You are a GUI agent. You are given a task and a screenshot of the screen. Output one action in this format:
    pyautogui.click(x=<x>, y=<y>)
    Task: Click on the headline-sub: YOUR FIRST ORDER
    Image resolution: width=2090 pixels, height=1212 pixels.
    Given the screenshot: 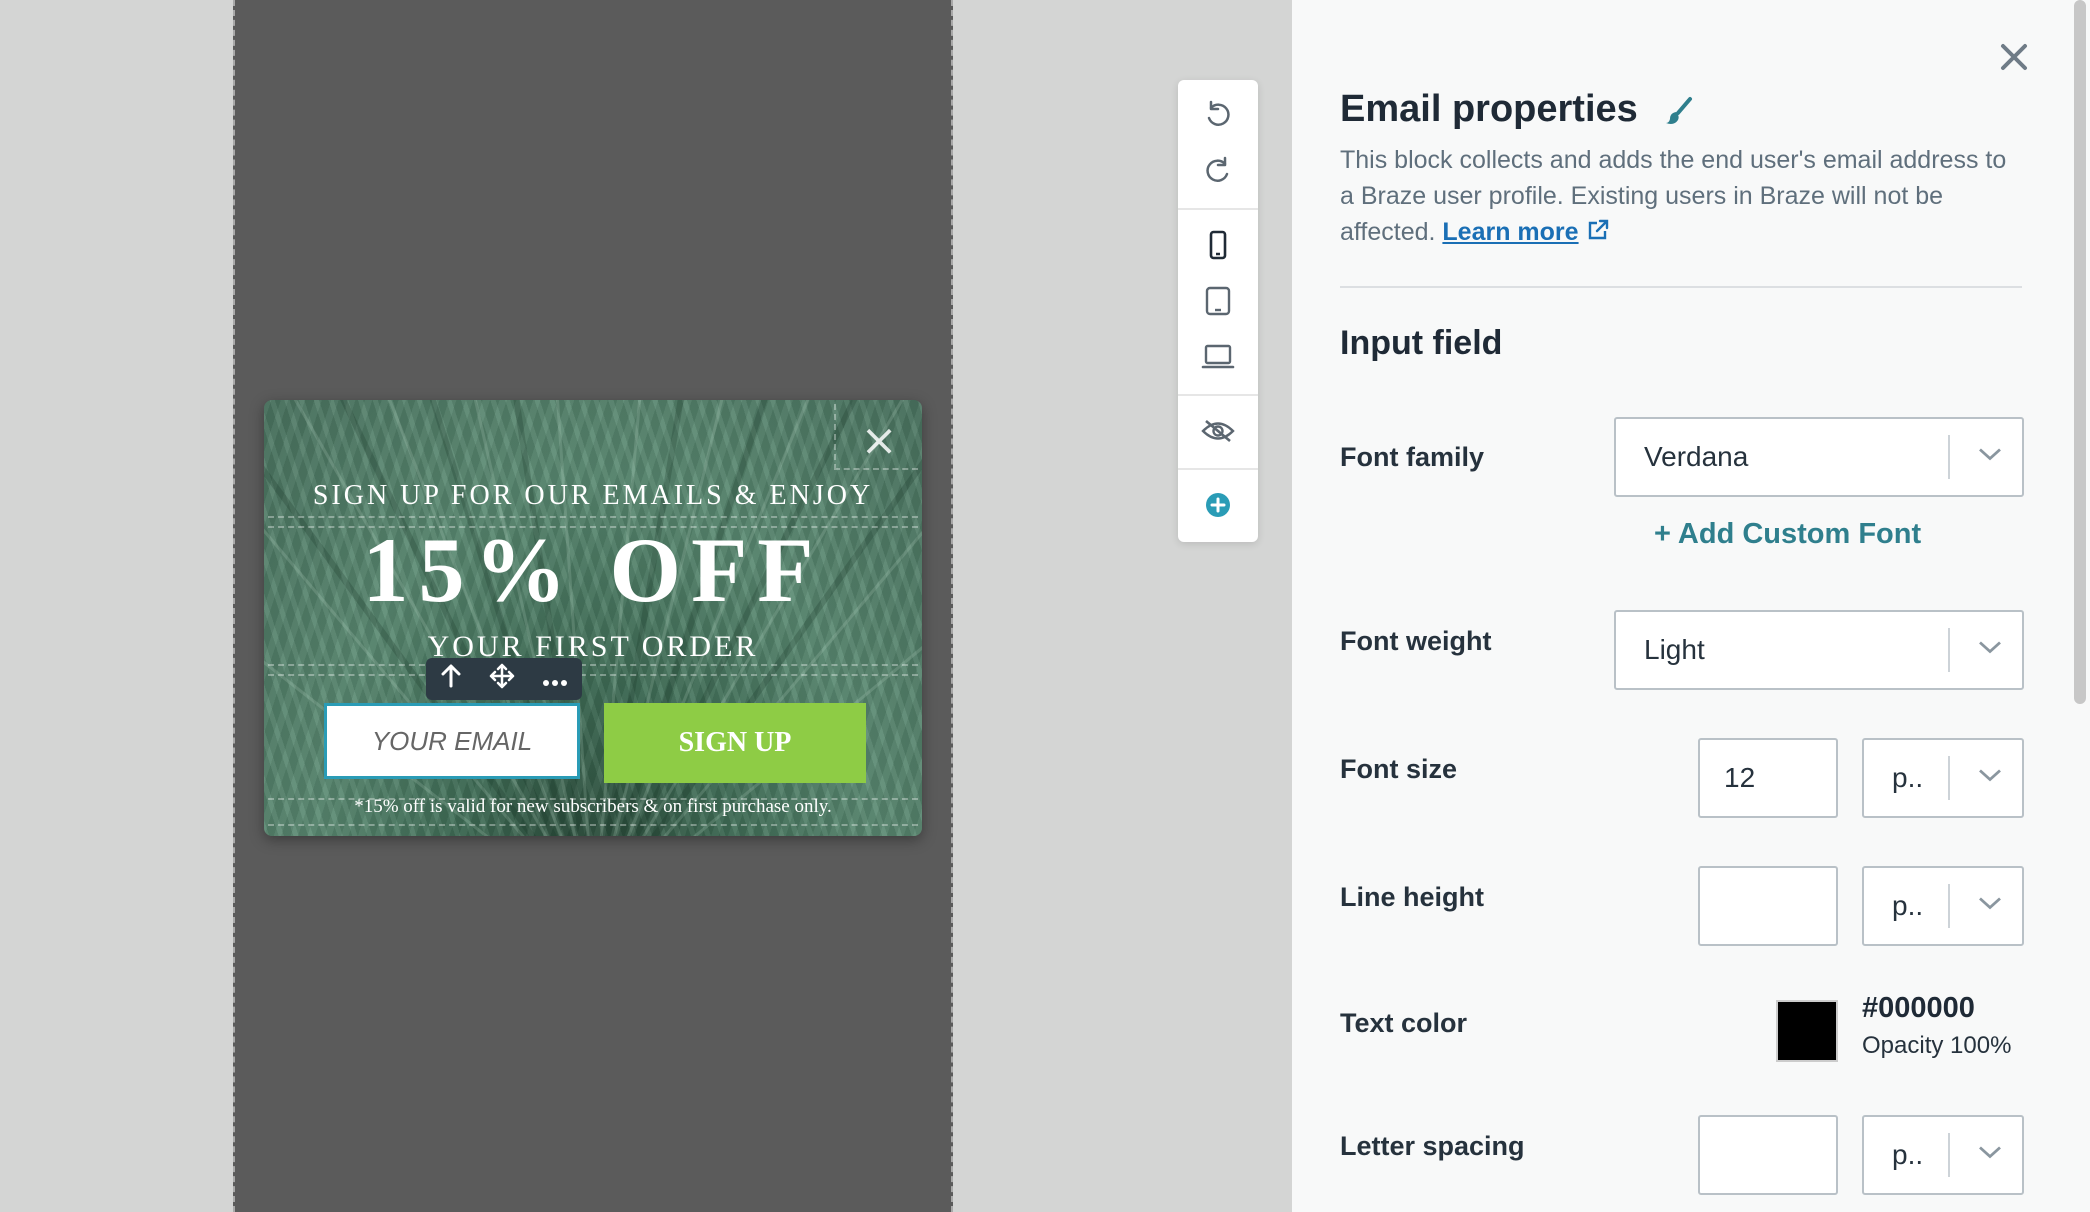 What is the action you would take?
    pyautogui.click(x=593, y=647)
    